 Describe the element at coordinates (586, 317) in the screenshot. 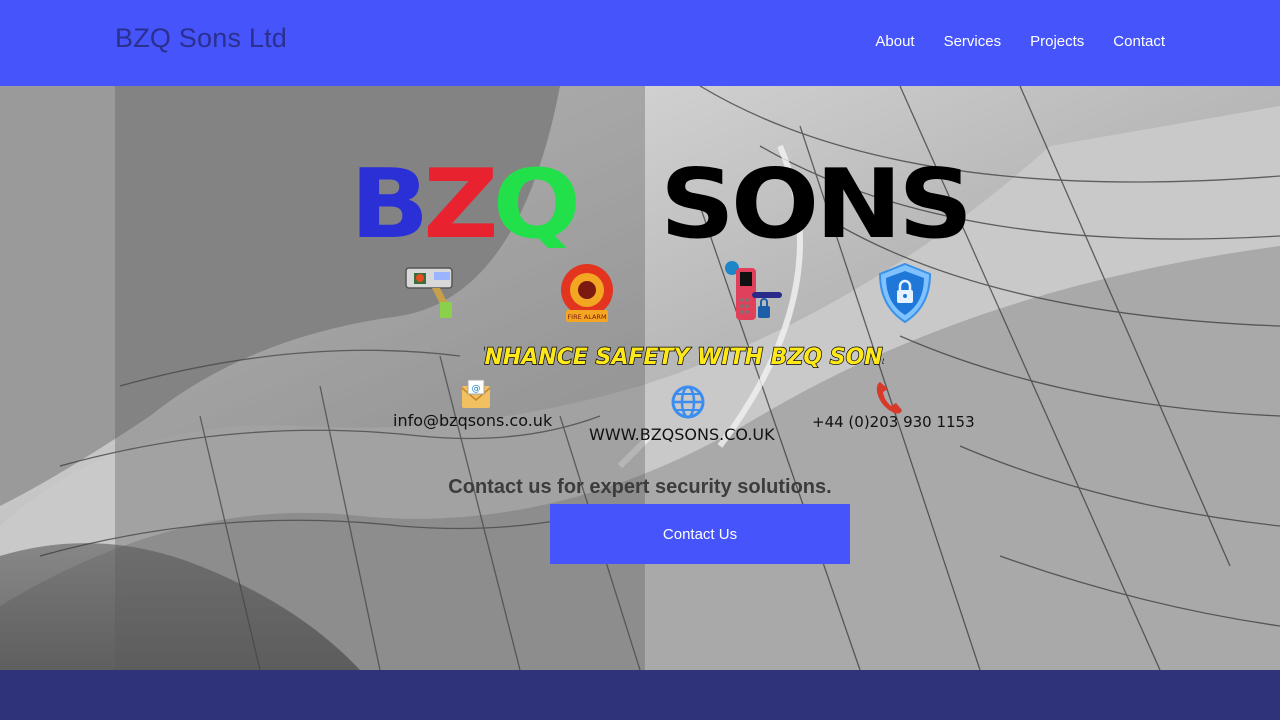

I see `fire-alarm-label: FIRE ALARM` at that location.